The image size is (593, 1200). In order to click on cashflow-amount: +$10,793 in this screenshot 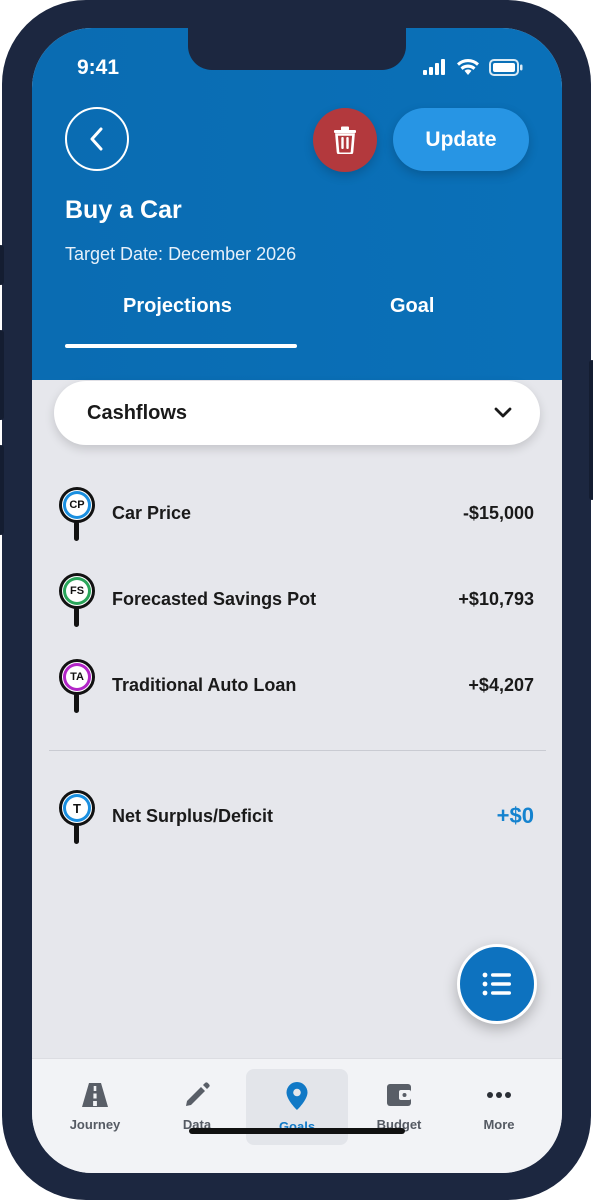, I will do `click(496, 599)`.